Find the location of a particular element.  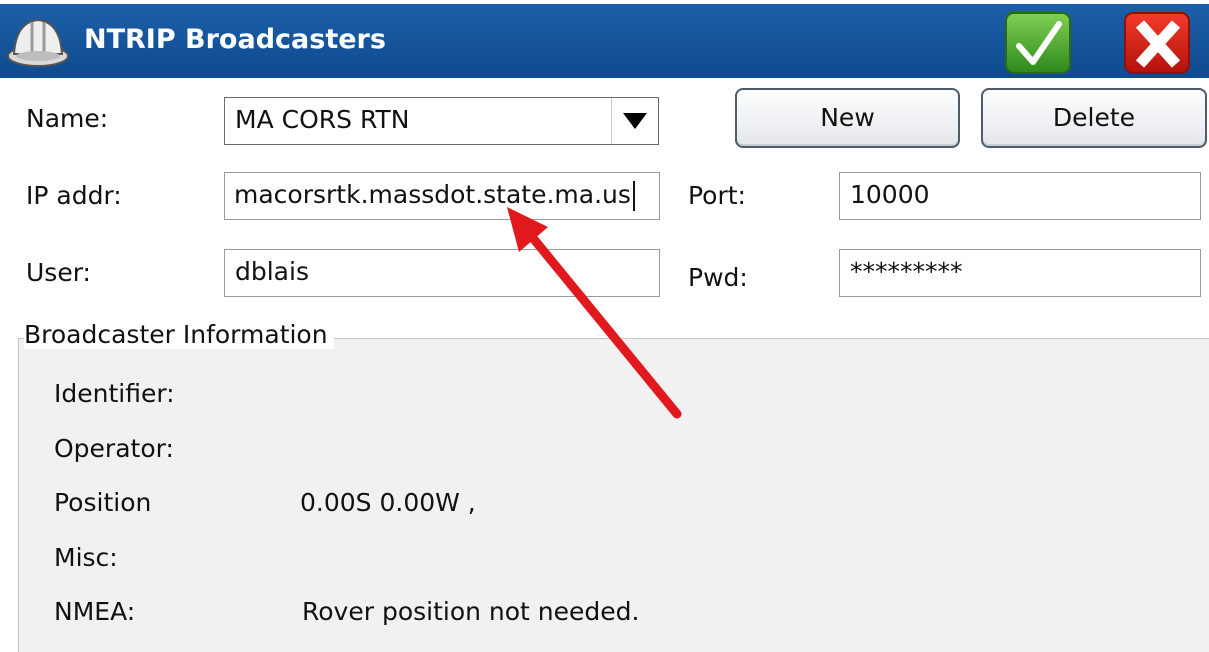

name-label: Name: is located at coordinates (67, 118).